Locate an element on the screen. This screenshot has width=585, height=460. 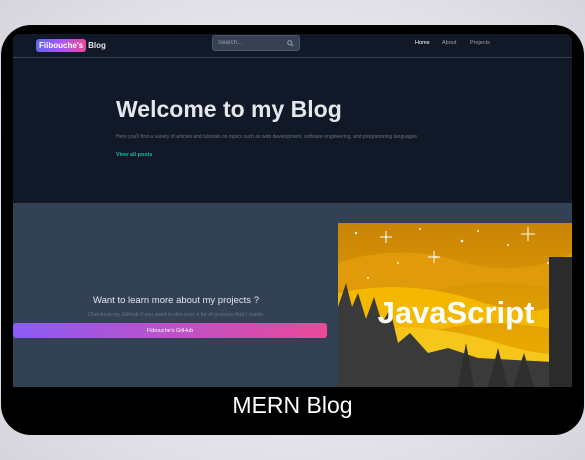
javascript-banner-image: JavaScript is located at coordinates (455, 305).